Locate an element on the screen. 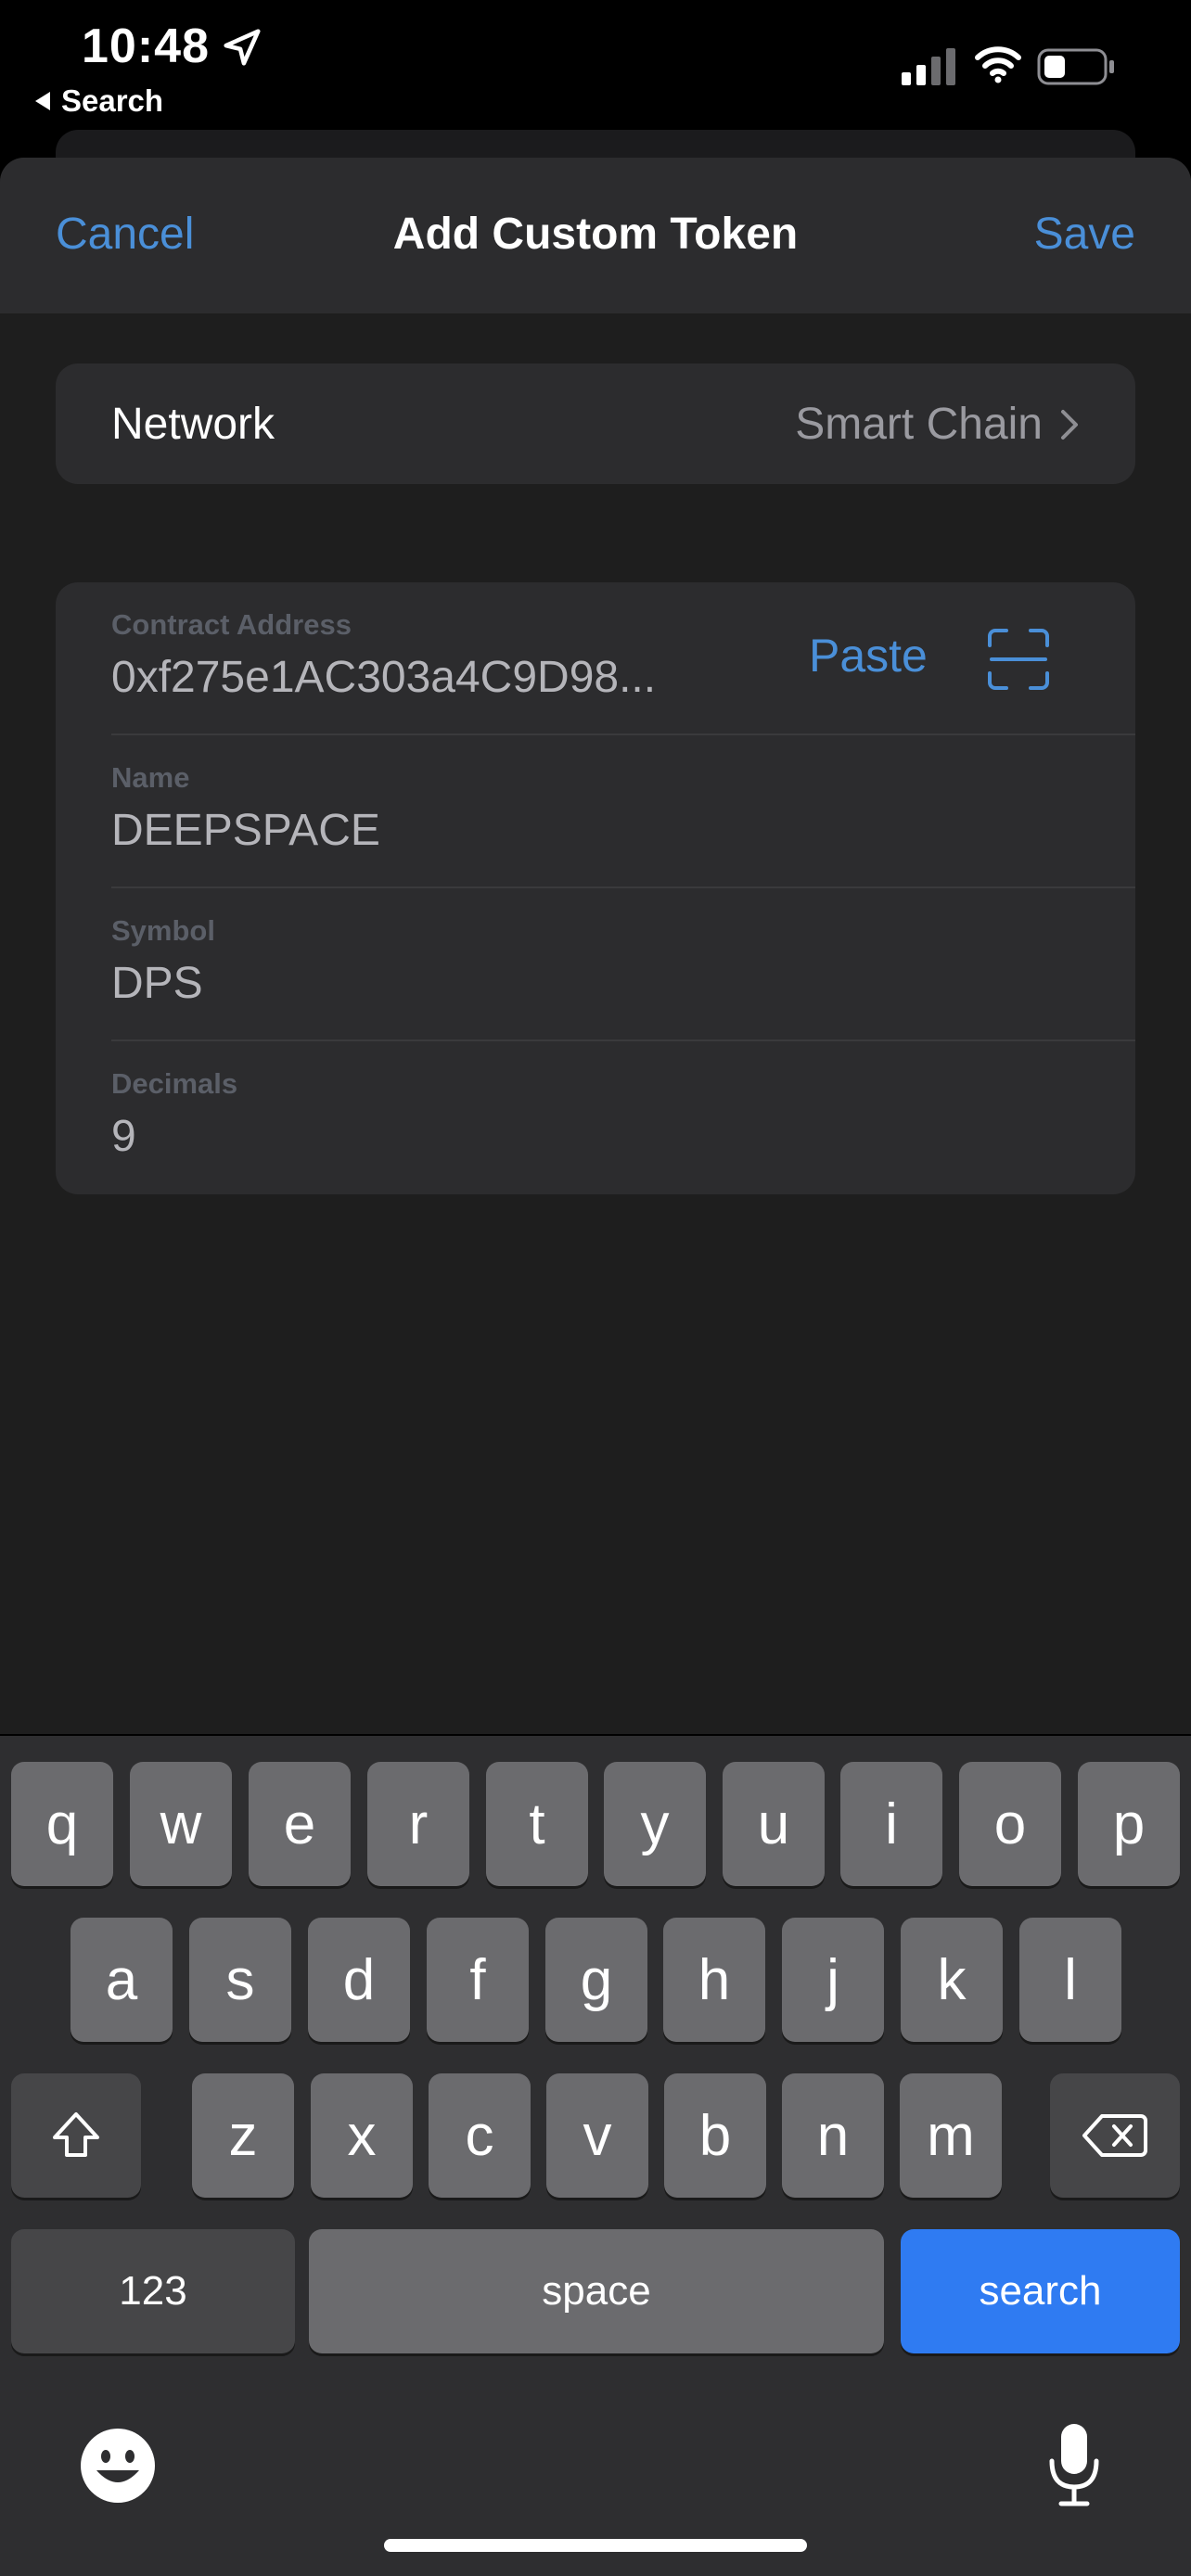 The width and height of the screenshot is (1191, 2576). shift-key is located at coordinates (76, 2136).